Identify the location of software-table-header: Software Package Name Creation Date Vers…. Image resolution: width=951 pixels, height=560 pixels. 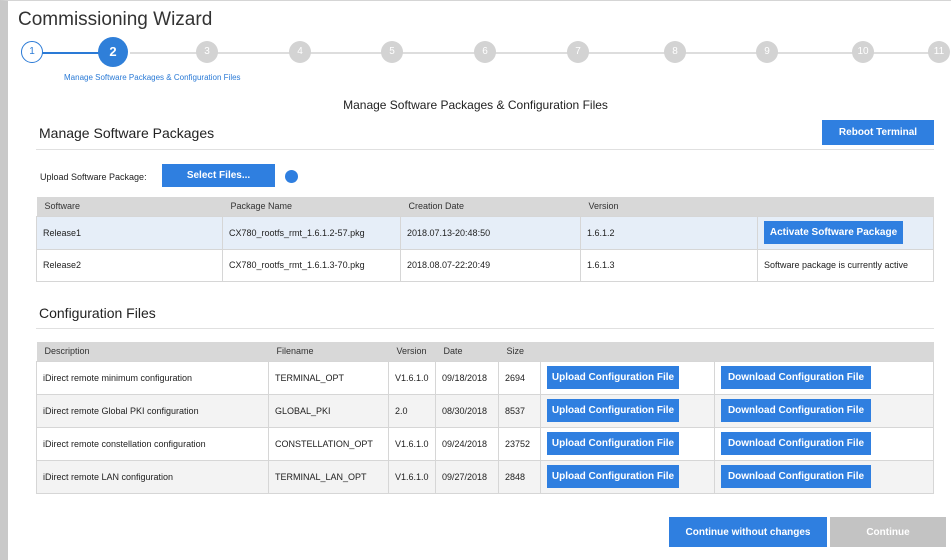
(485, 206).